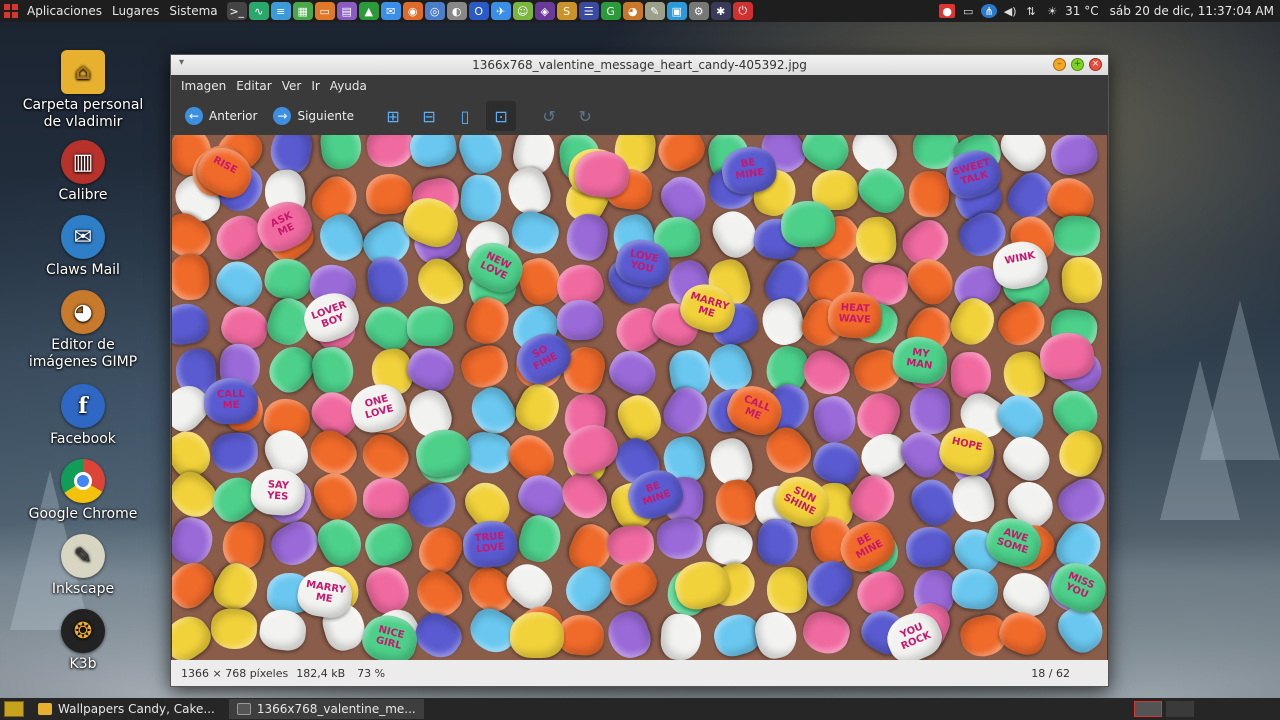 The height and width of the screenshot is (720, 1280). Describe the element at coordinates (83, 631) in the screenshot. I see `k3b-icon: ❂` at that location.